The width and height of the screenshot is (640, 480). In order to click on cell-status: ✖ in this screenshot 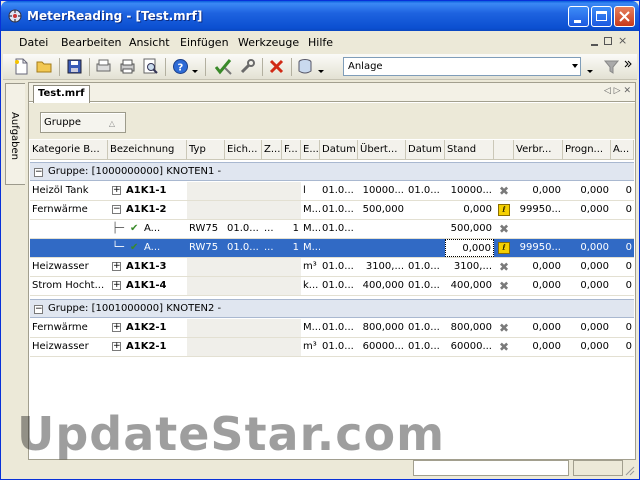, I will do `click(504, 328)`.